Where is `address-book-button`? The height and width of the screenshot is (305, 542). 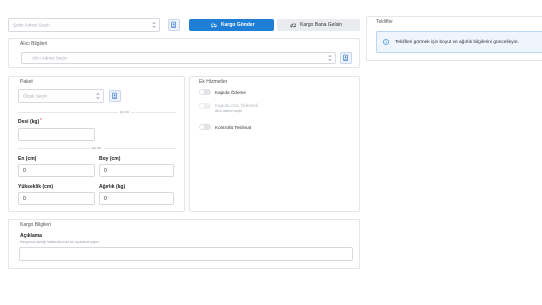 address-book-button is located at coordinates (174, 25).